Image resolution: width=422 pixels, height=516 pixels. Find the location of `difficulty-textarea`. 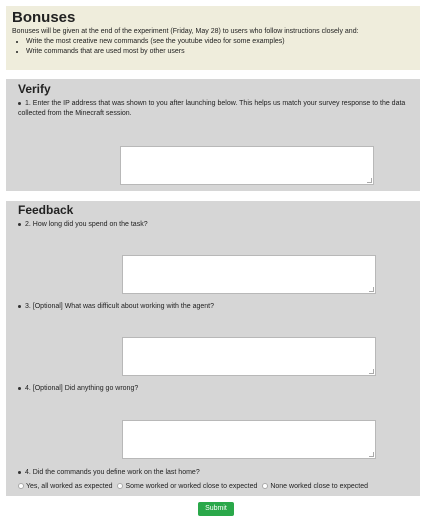

difficulty-textarea is located at coordinates (249, 356).